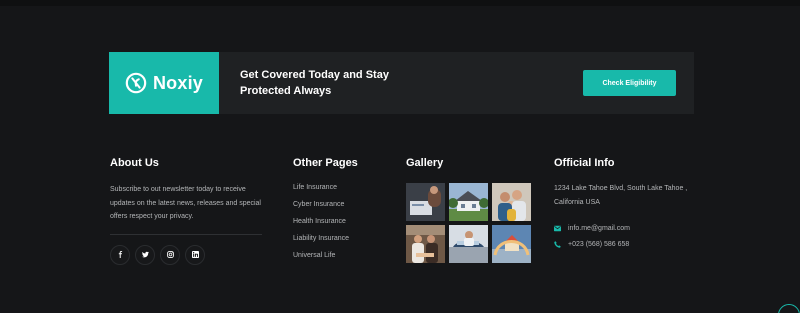  I want to click on facebook-icon, so click(120, 254).